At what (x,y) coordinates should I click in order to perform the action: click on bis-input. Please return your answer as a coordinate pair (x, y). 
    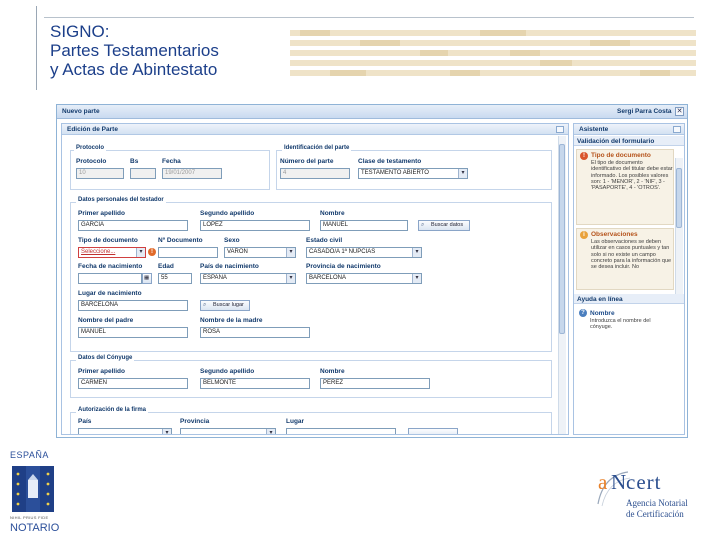
    Looking at the image, I should click on (143, 173).